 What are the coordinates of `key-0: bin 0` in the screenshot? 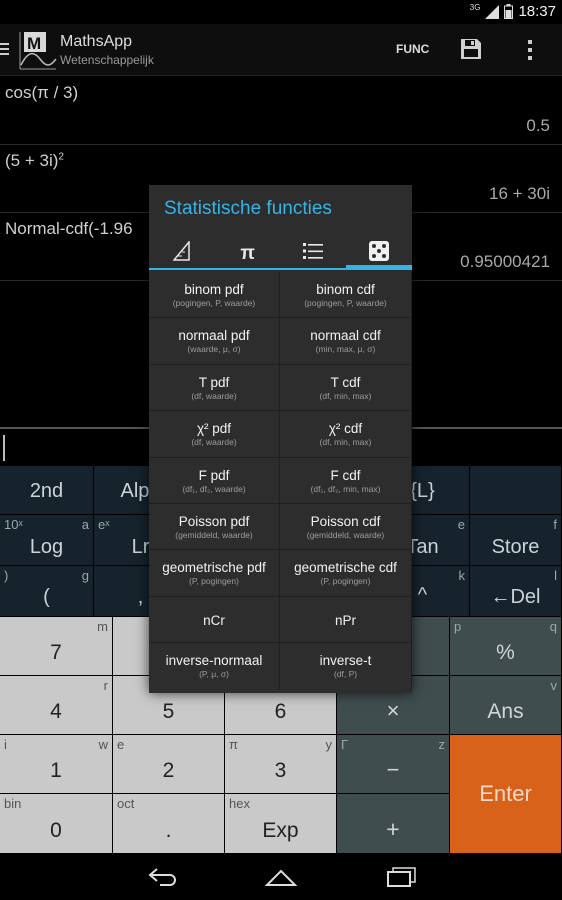 It's located at (56, 824).